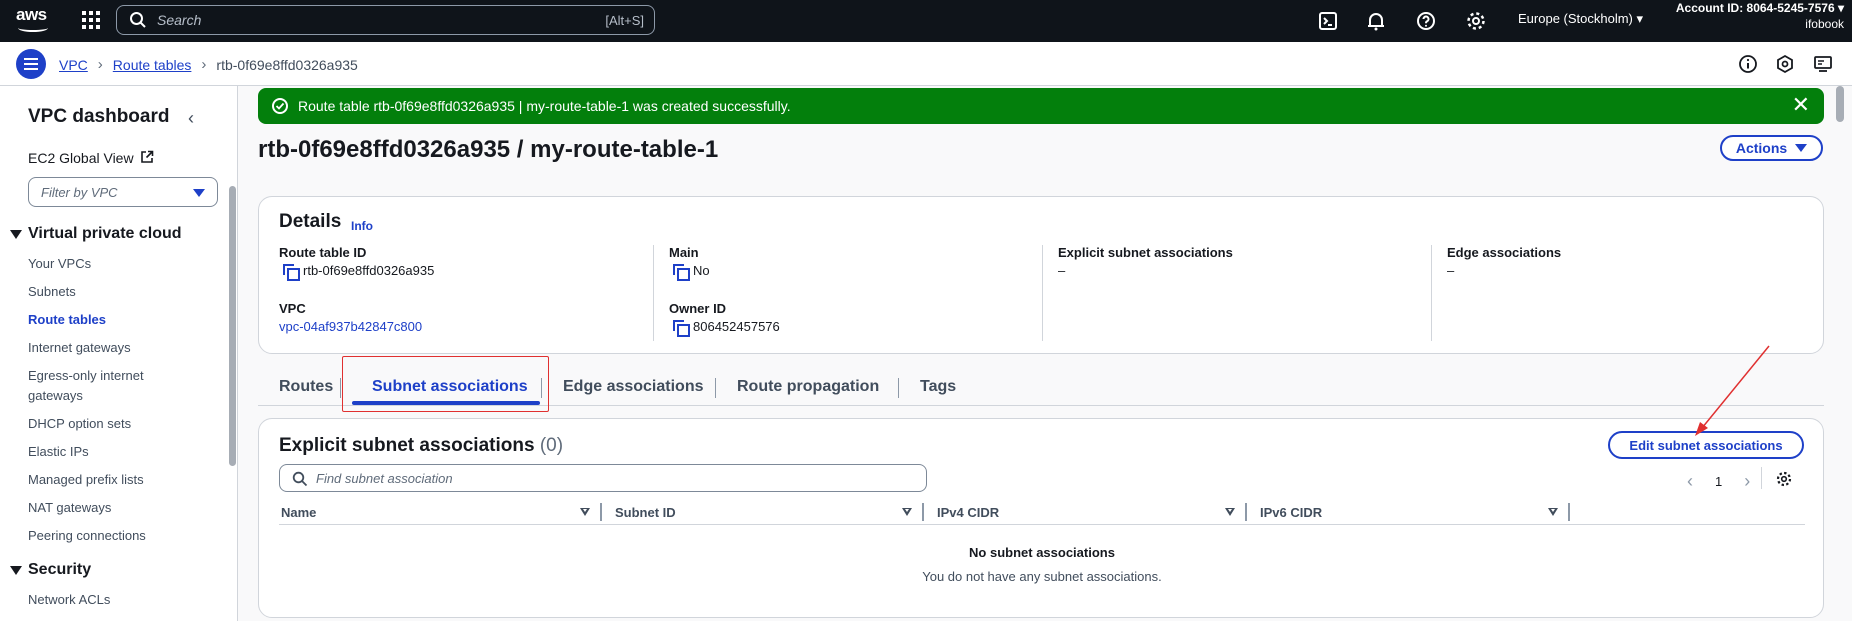 Image resolution: width=1852 pixels, height=621 pixels. What do you see at coordinates (118, 320) in the screenshot?
I see `sidebar-item-route-tables: Route tables` at bounding box center [118, 320].